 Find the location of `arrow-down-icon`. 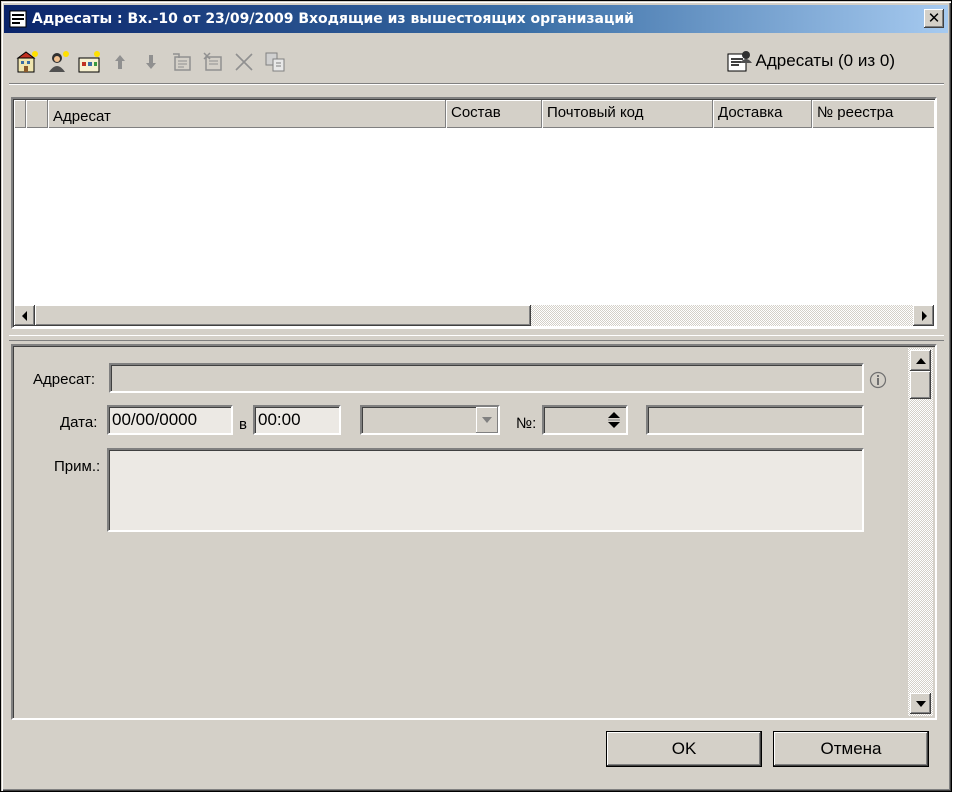

arrow-down-icon is located at coordinates (151, 62).